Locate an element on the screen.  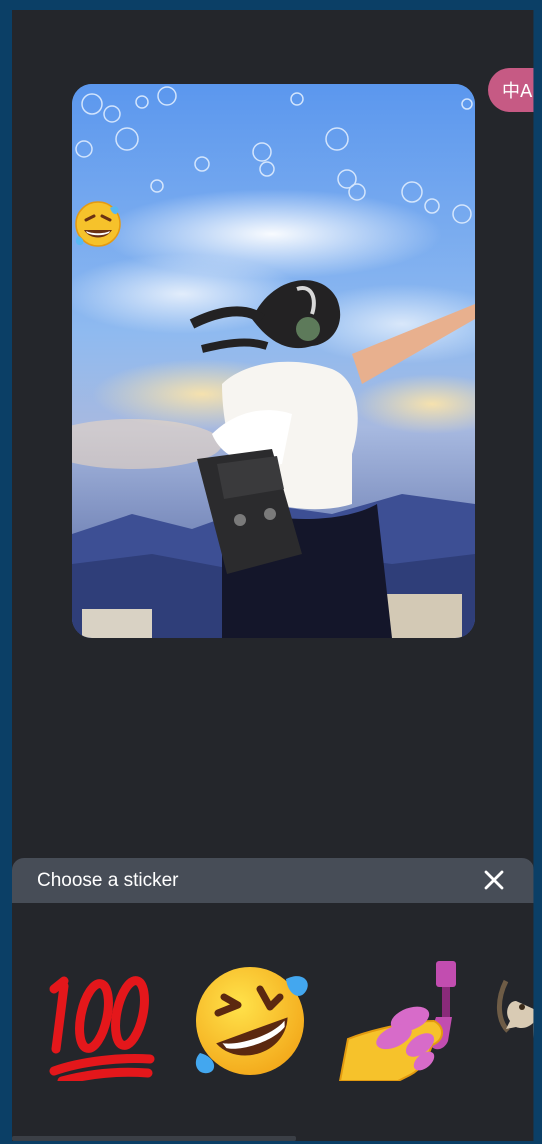
hundred-points-icon is located at coordinates (102, 1021).